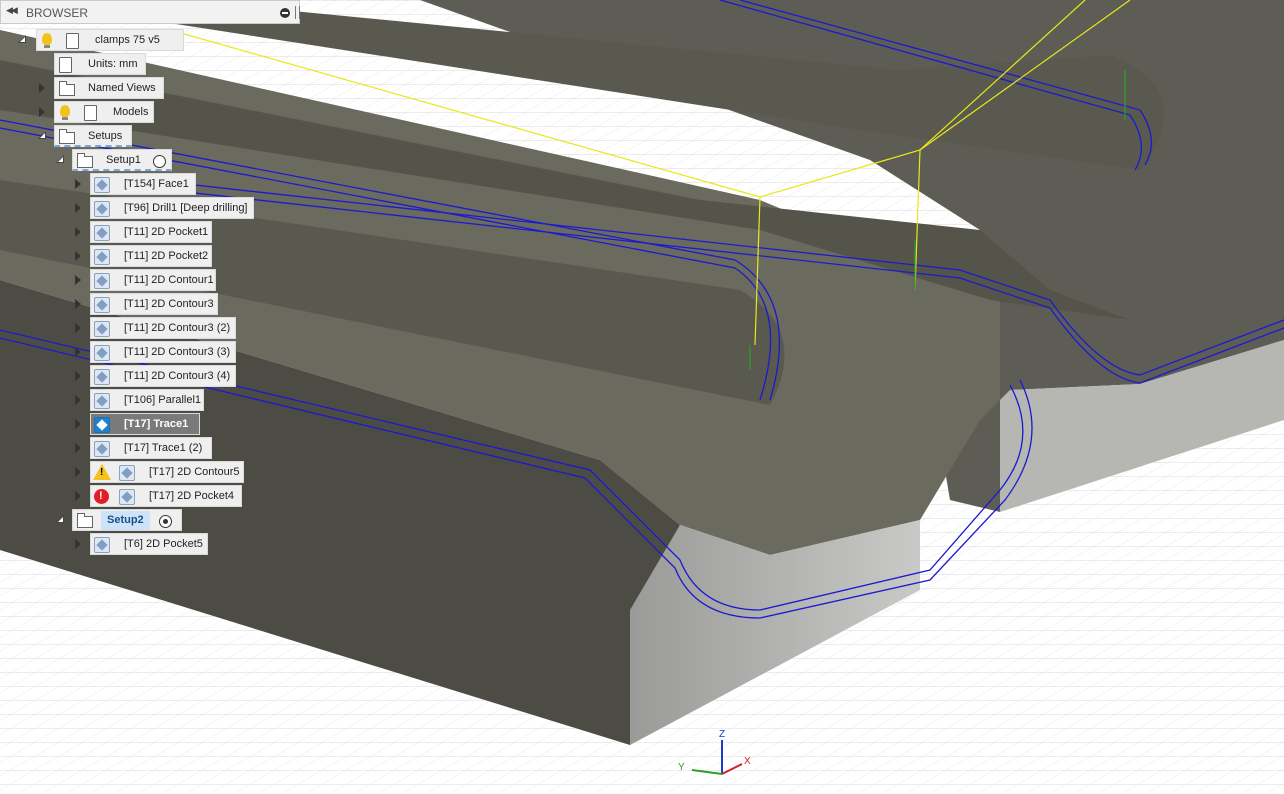 The height and width of the screenshot is (794, 1284). I want to click on setup2-label: Setup2, so click(125, 520).